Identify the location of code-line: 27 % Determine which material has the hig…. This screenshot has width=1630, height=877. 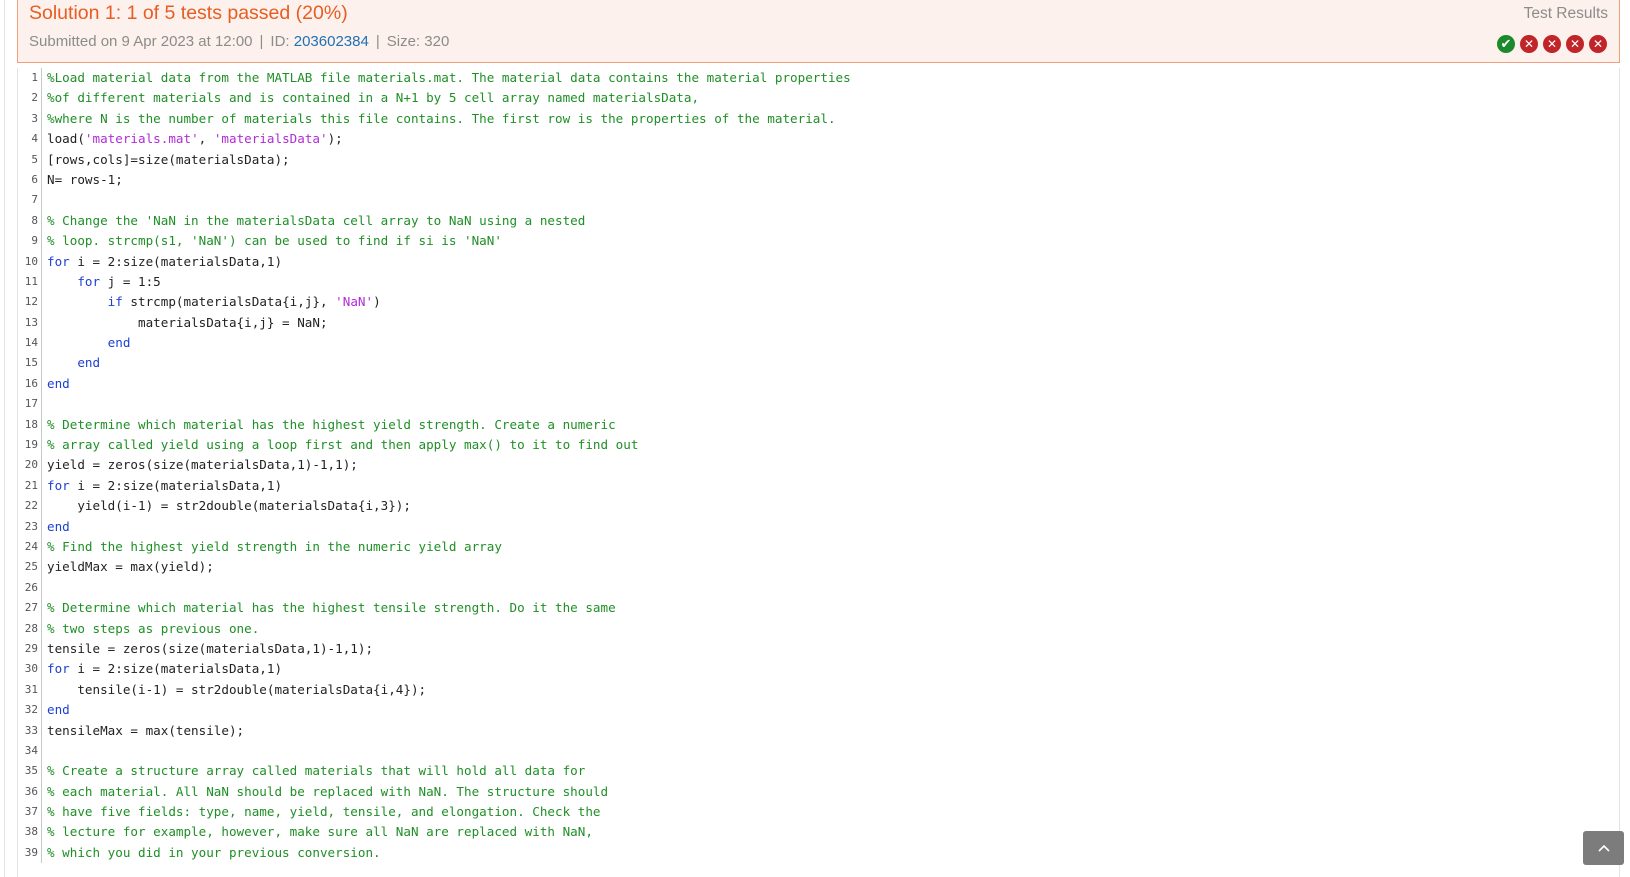
(818, 608).